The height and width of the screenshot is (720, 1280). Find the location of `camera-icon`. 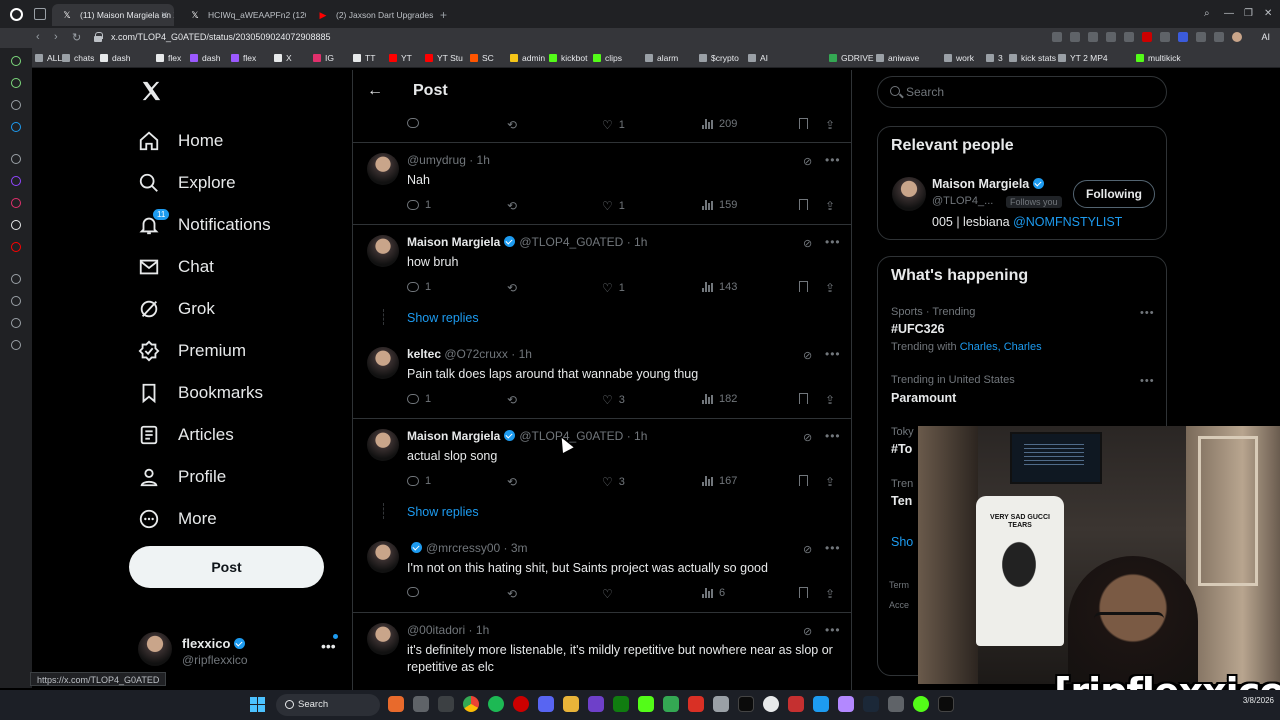

camera-icon is located at coordinates (1075, 37).